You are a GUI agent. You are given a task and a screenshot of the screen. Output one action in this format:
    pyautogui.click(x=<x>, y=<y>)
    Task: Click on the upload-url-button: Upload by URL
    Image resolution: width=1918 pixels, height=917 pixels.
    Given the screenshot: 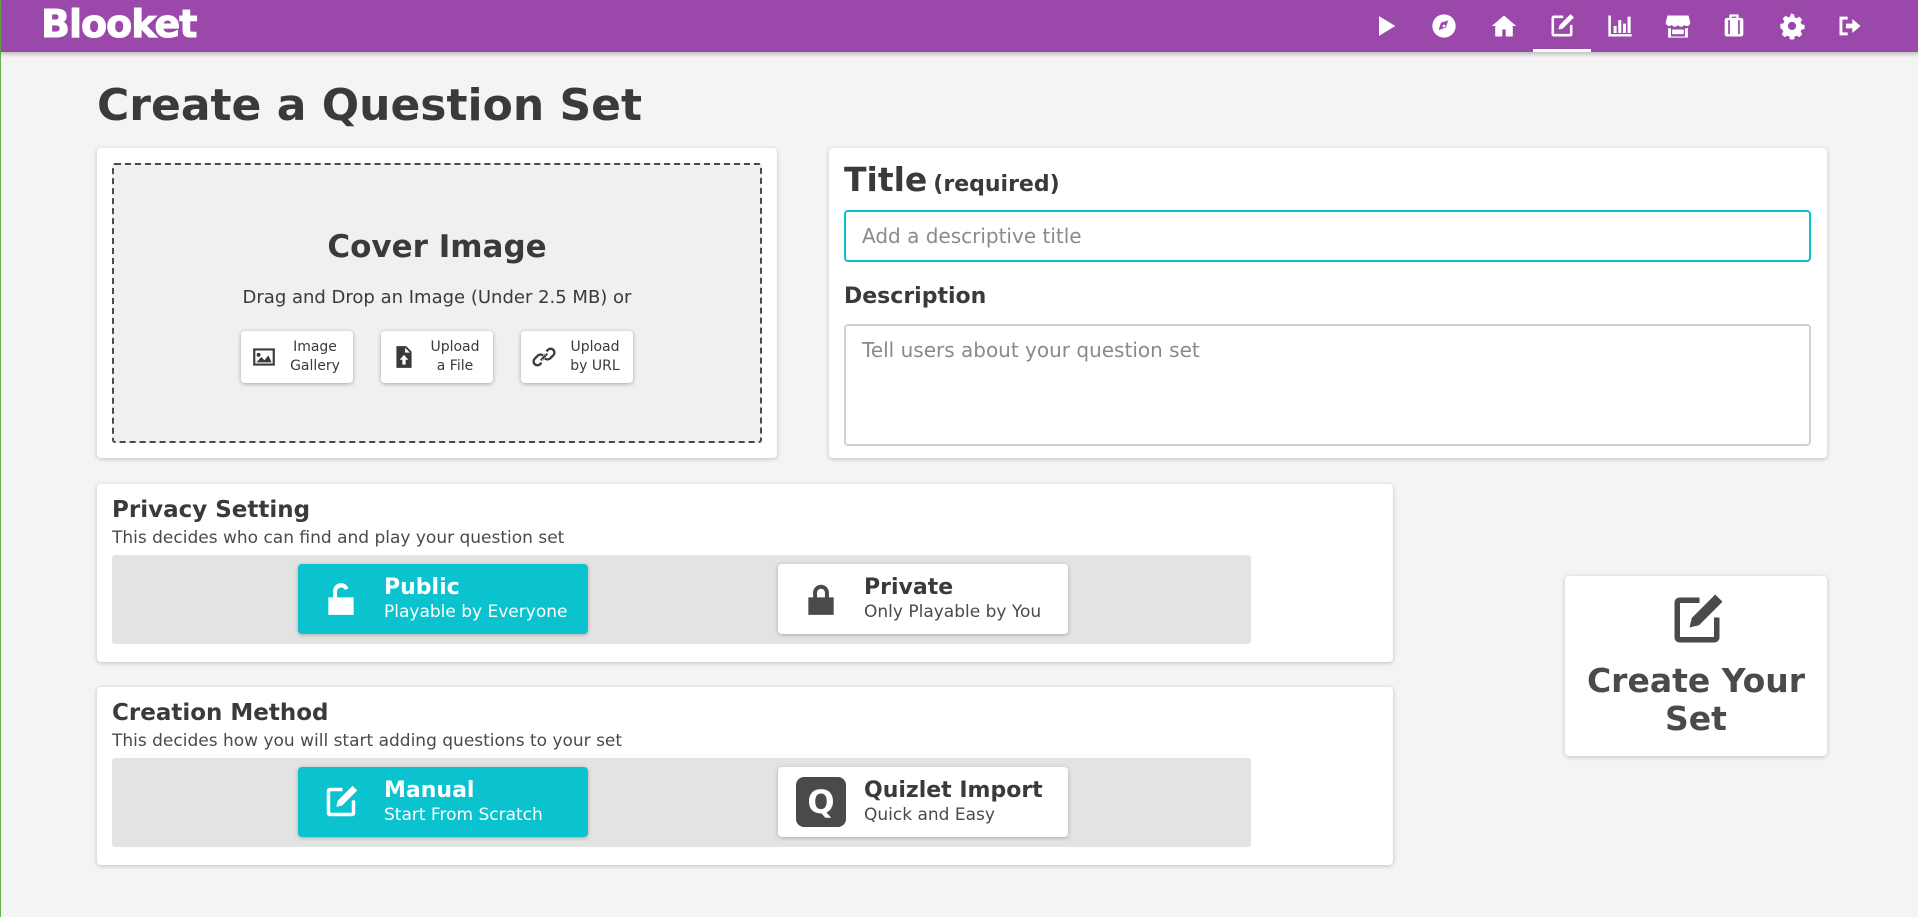 What is the action you would take?
    pyautogui.click(x=577, y=357)
    